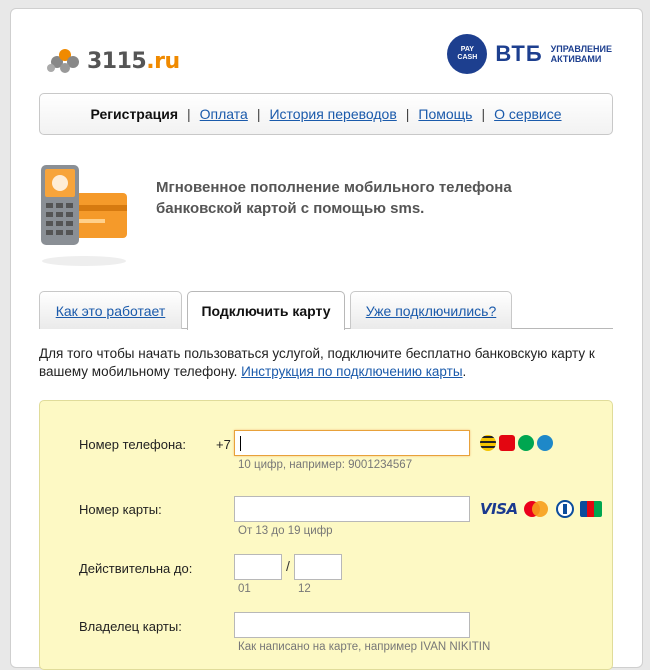 This screenshot has height=670, width=650. I want to click on expiry-year-input, so click(318, 567).